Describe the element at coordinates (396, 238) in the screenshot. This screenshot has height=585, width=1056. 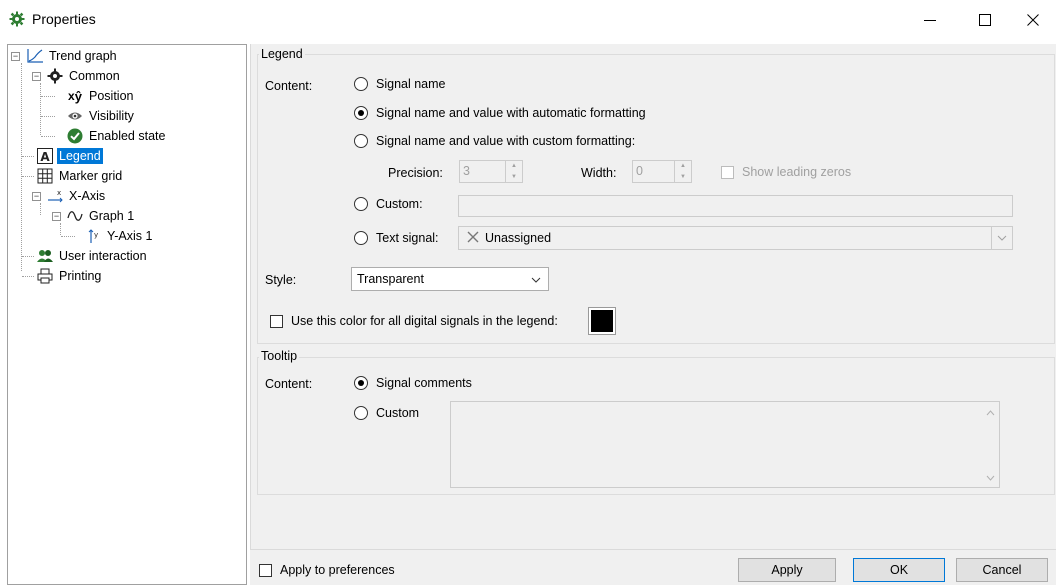
I see `radio-text-signal: Text signal:` at that location.